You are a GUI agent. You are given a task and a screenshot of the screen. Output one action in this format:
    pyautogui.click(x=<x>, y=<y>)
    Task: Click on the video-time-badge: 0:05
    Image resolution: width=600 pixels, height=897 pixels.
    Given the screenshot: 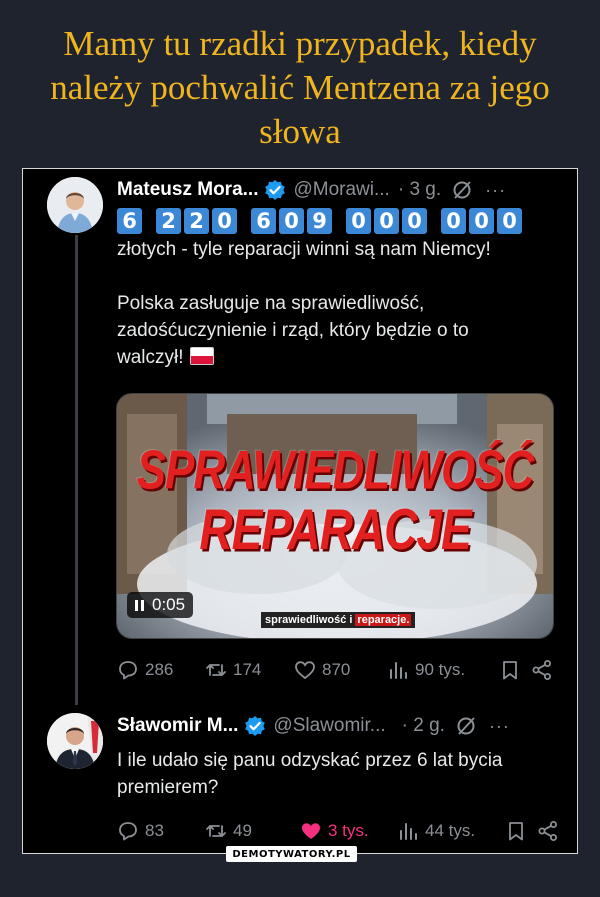 What is the action you would take?
    pyautogui.click(x=160, y=605)
    